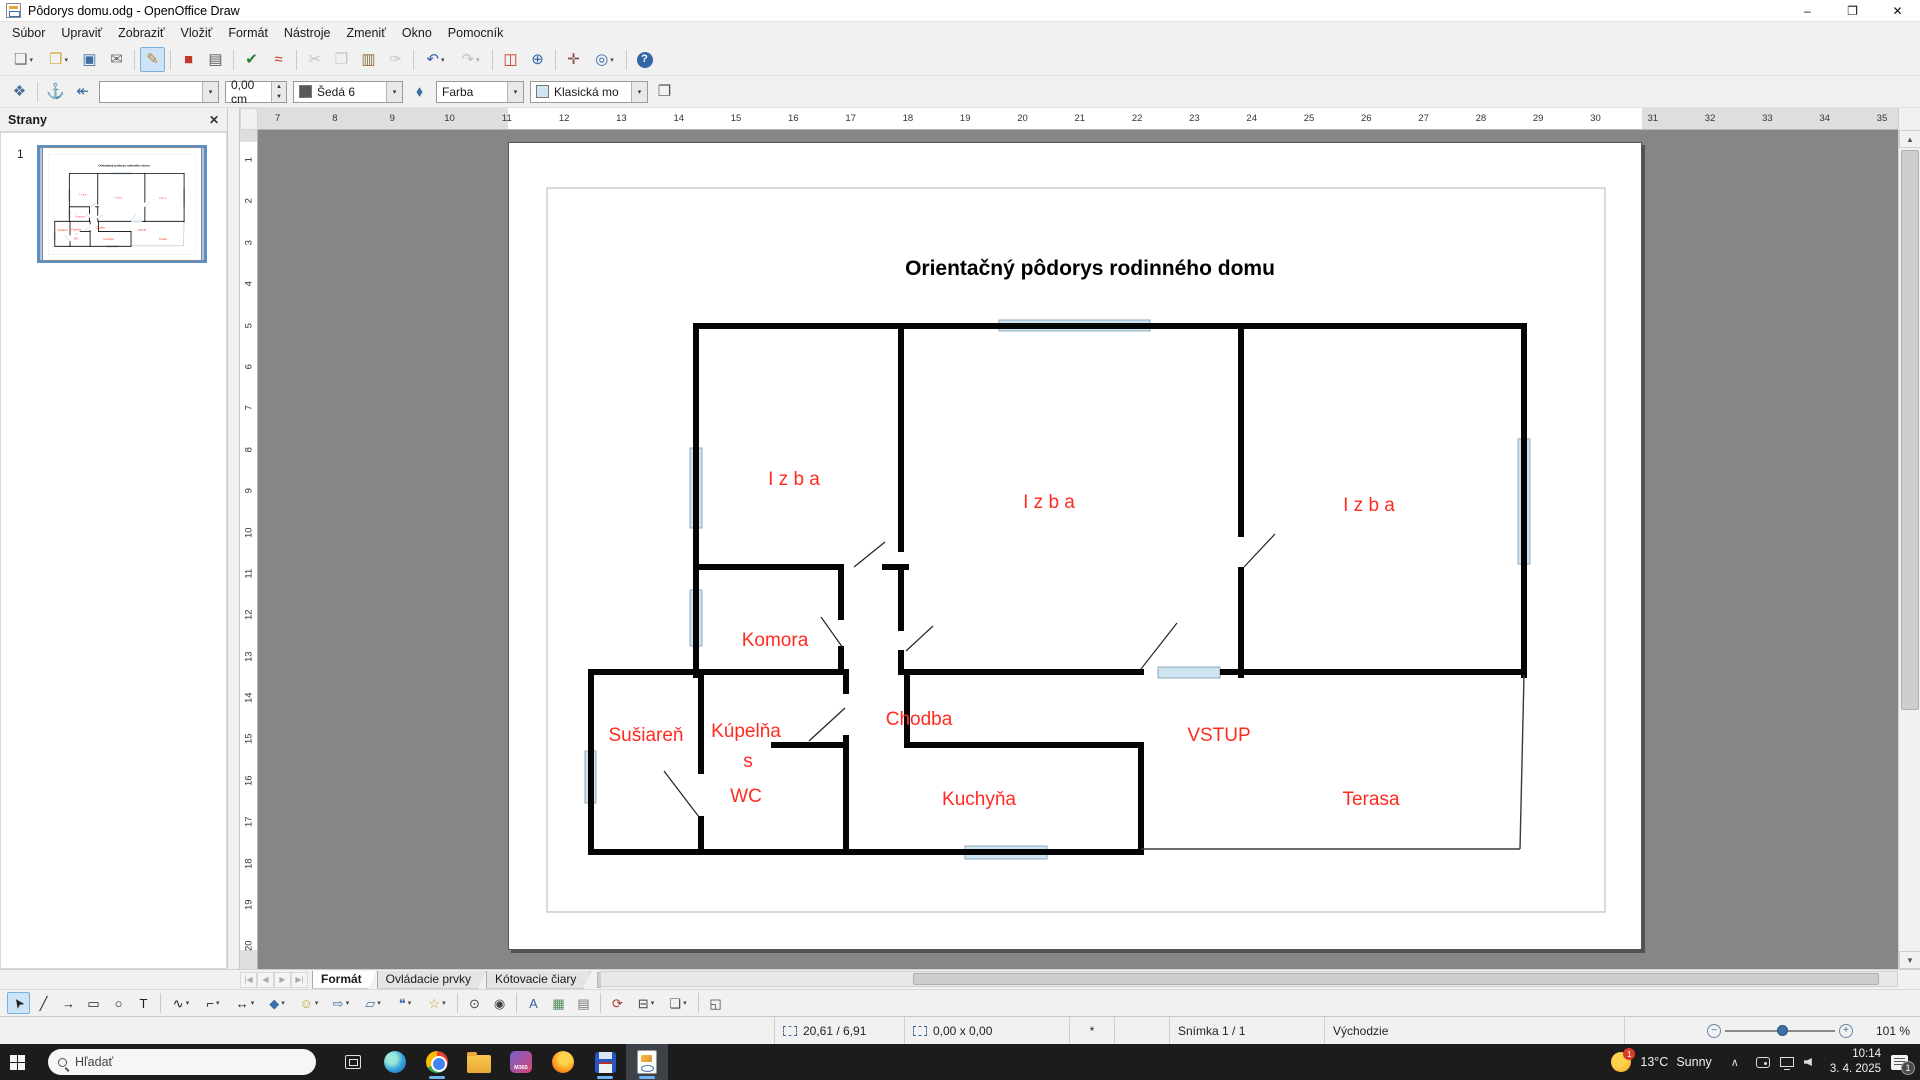 The width and height of the screenshot is (1920, 1080). I want to click on menu-item: Vložiť, so click(197, 33).